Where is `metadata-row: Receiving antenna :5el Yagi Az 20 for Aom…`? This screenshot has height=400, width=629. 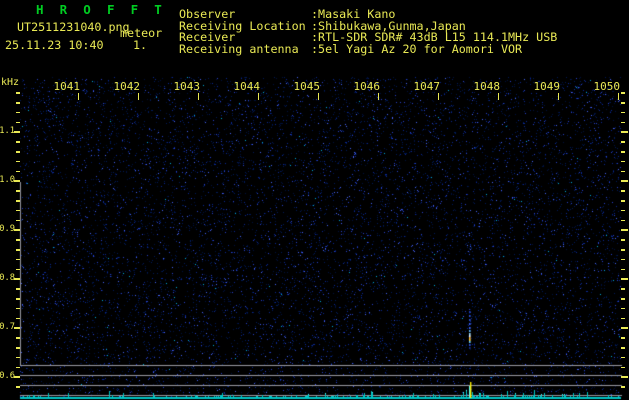 metadata-row: Receiving antenna :5el Yagi Az 20 for Aom… is located at coordinates (314, 49).